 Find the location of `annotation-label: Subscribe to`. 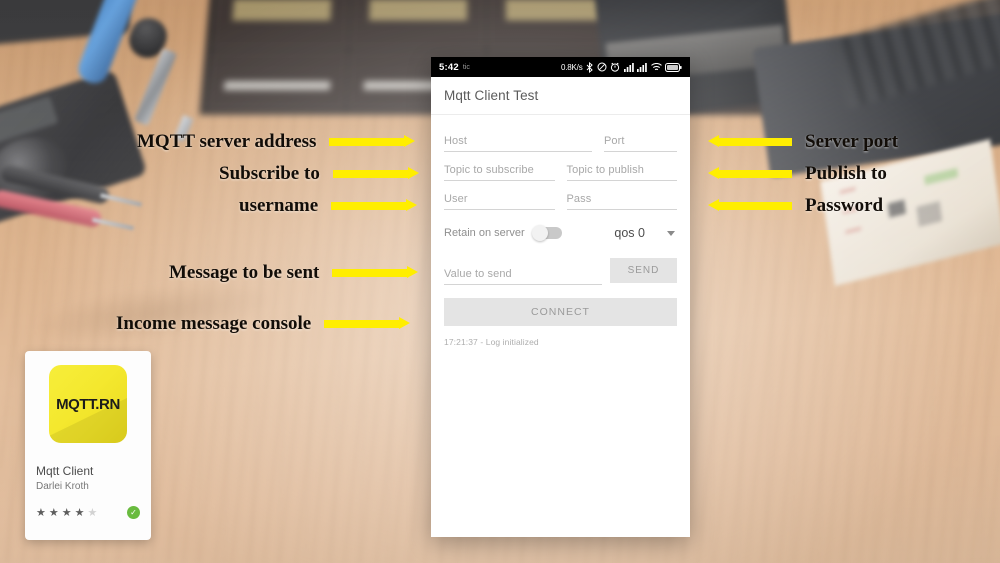

annotation-label: Subscribe to is located at coordinates (269, 173).